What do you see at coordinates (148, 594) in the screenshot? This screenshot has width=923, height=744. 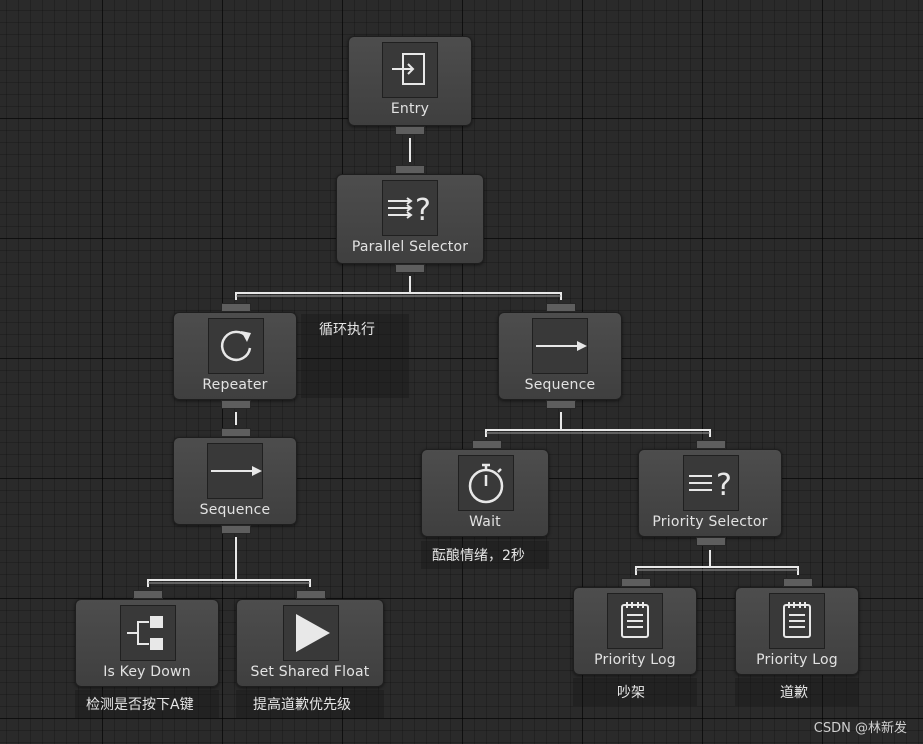 I see `is-key-down-input-port` at bounding box center [148, 594].